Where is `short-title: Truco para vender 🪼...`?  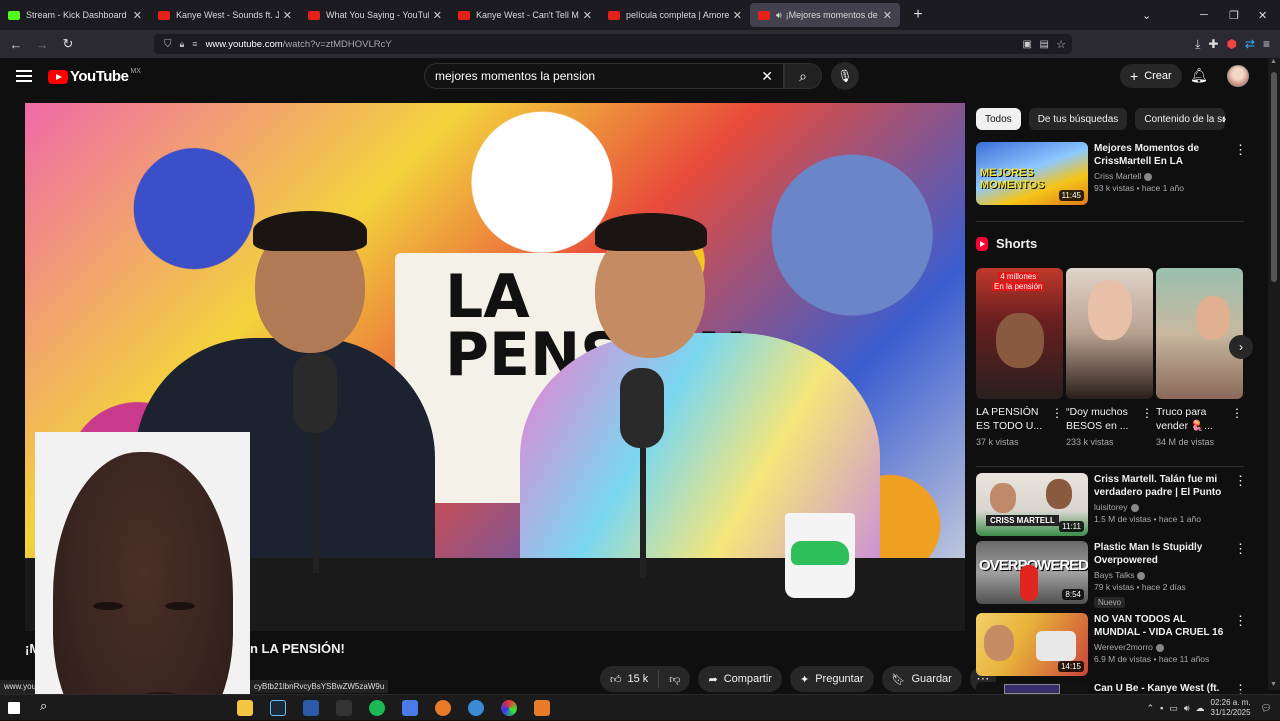 short-title: Truco para vender 🪼... is located at coordinates (1192, 419).